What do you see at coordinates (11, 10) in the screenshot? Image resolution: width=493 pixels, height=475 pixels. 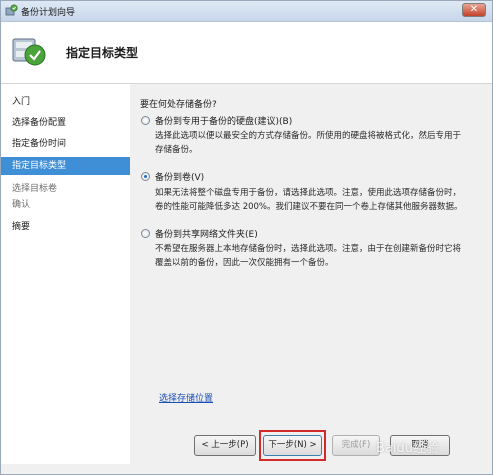 I see `backup-app-icon` at bounding box center [11, 10].